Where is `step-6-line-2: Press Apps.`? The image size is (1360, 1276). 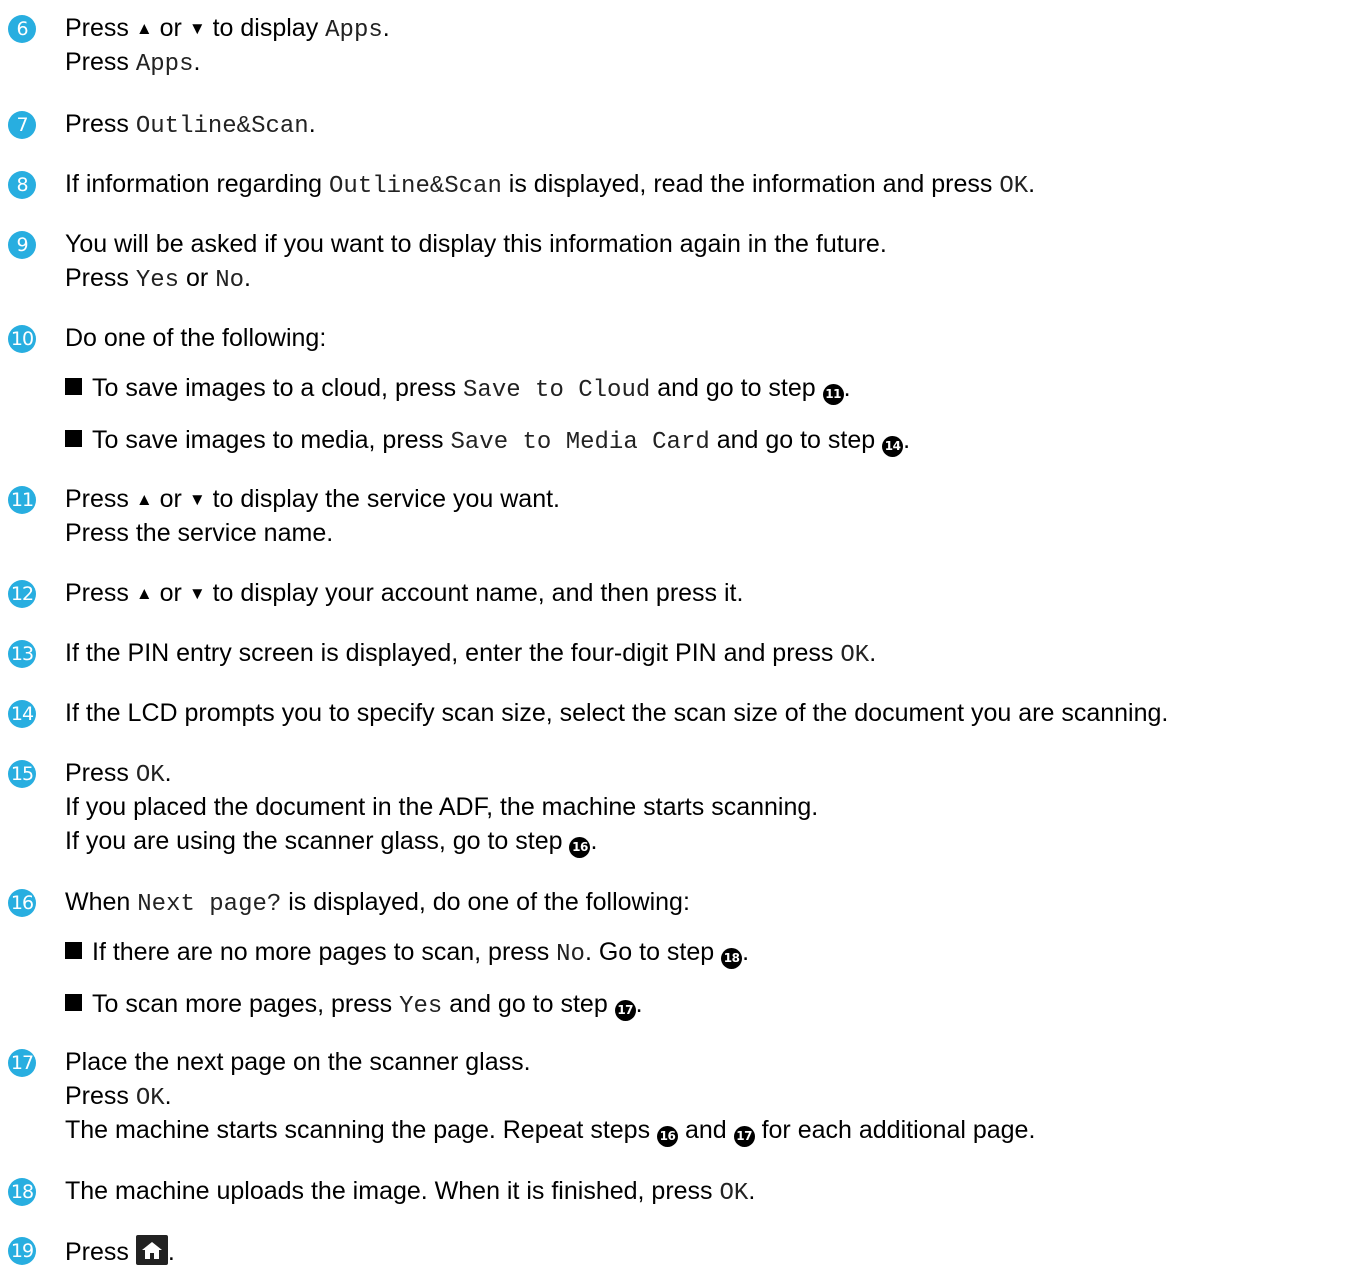 step-6-line-2: Press Apps. is located at coordinates (133, 63).